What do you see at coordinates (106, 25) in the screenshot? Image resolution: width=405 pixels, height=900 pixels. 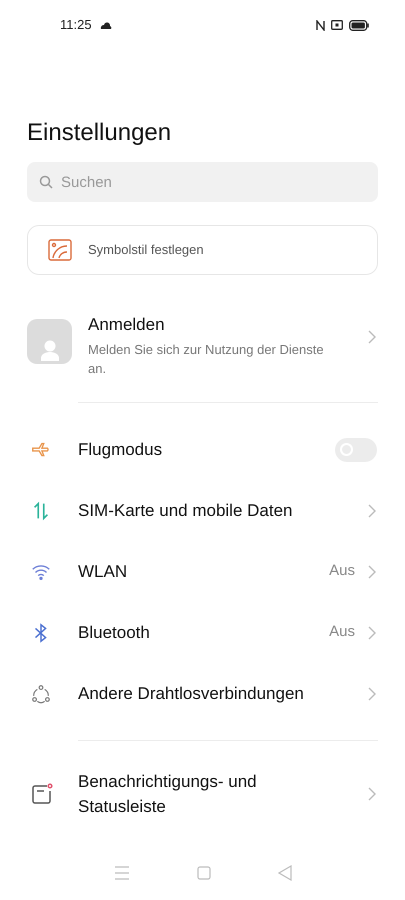 I see `cloud-icon` at bounding box center [106, 25].